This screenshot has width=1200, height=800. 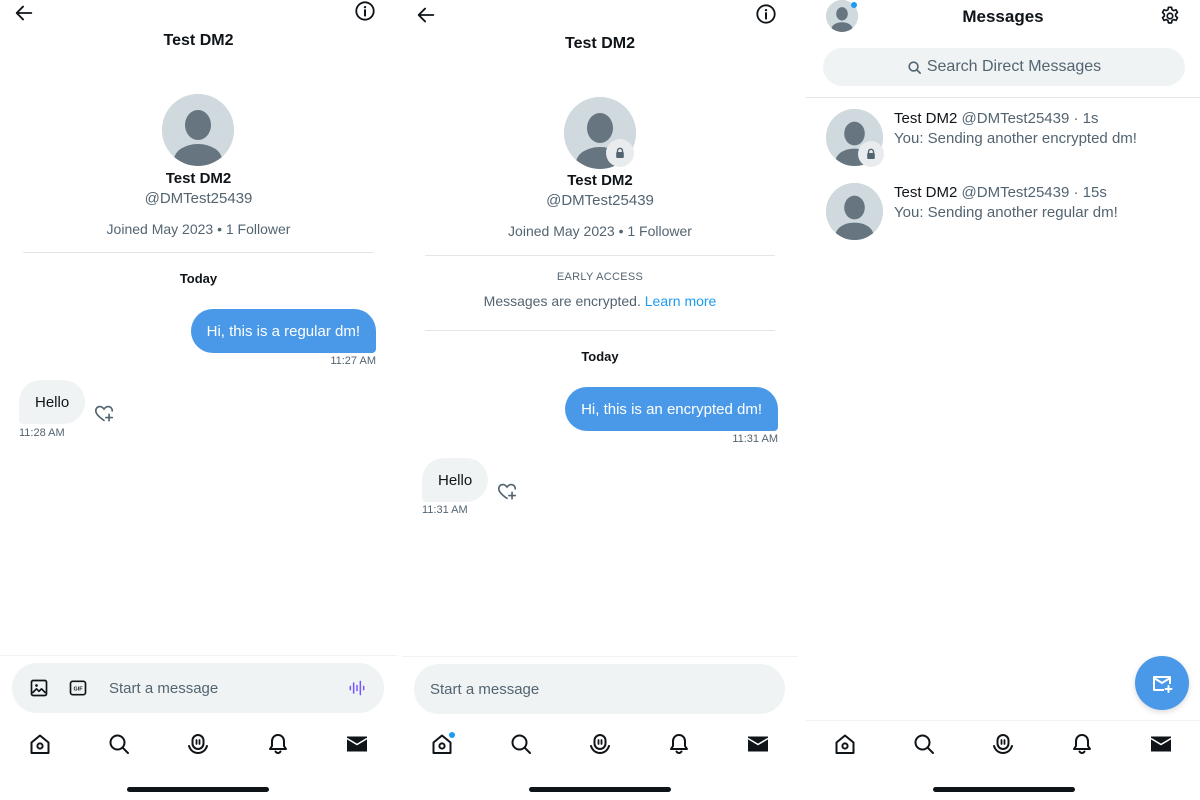 What do you see at coordinates (620, 153) in the screenshot?
I see `lock-icon` at bounding box center [620, 153].